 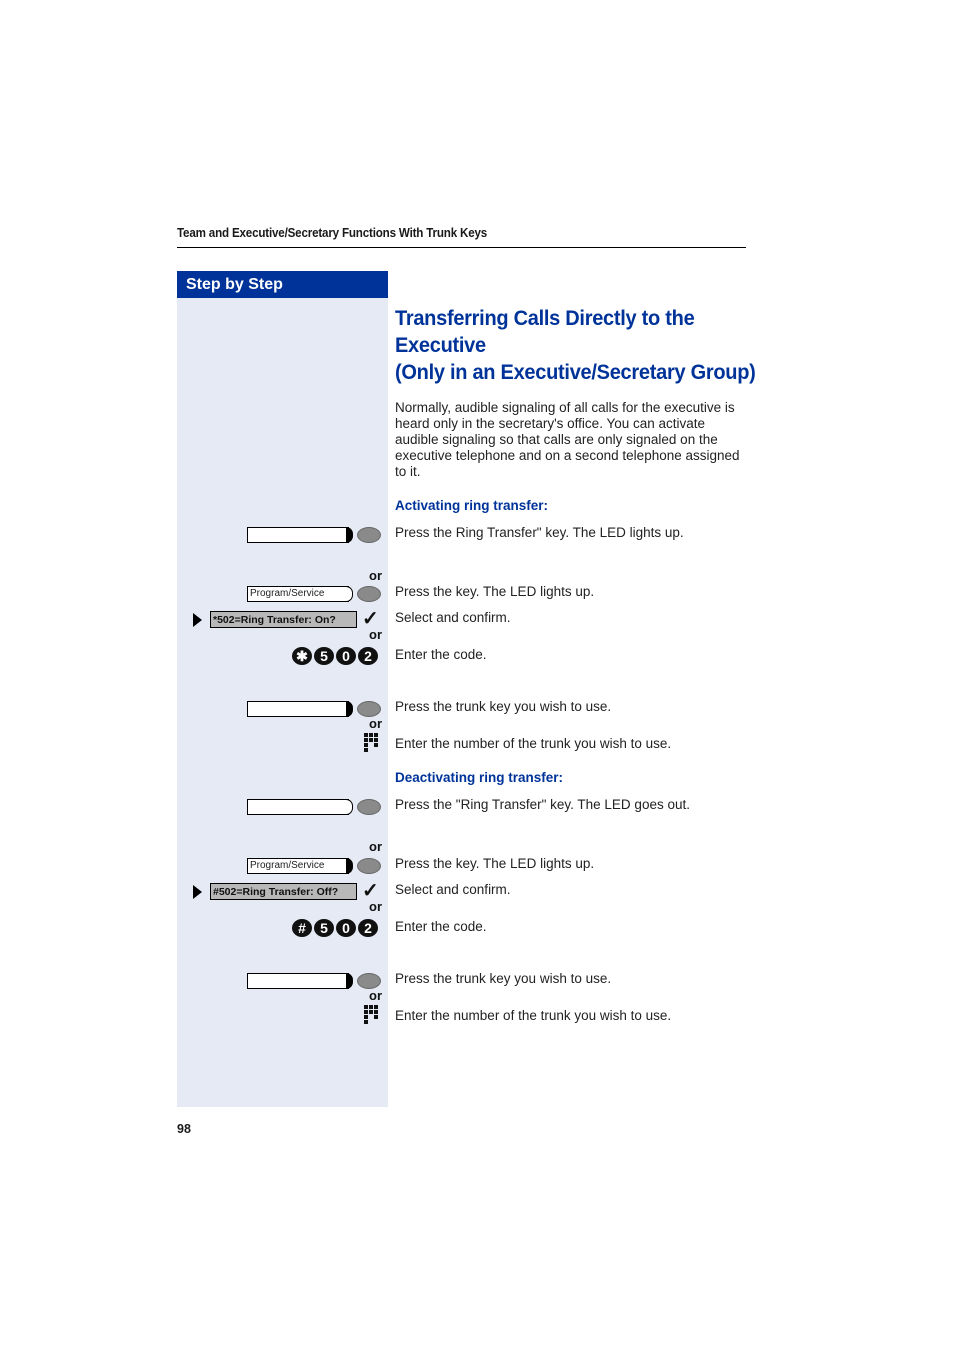 I want to click on header-rule, so click(x=461, y=247).